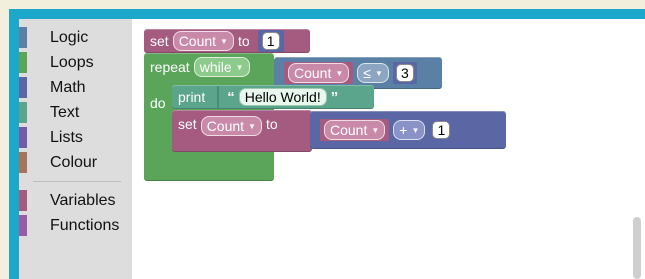 Image resolution: width=645 pixels, height=279 pixels. What do you see at coordinates (637, 248) in the screenshot?
I see `vertical-scrollbar` at bounding box center [637, 248].